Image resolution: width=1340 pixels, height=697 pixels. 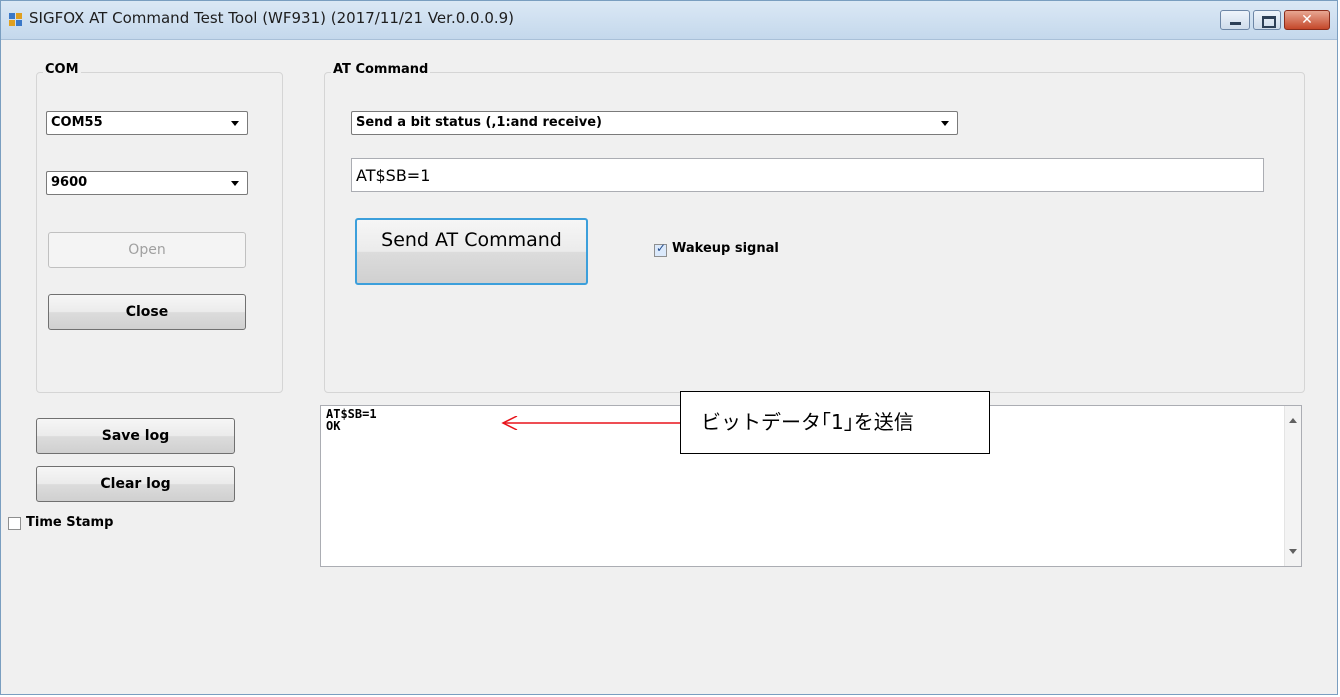 I want to click on scroll-down-icon, so click(x=1293, y=551).